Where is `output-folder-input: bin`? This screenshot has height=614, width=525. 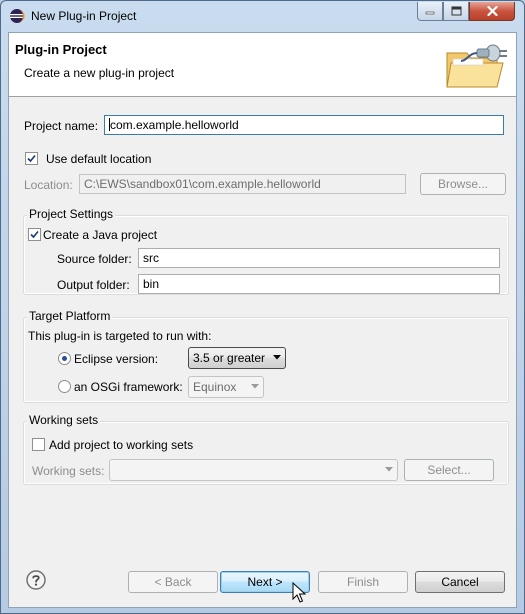 output-folder-input: bin is located at coordinates (319, 284).